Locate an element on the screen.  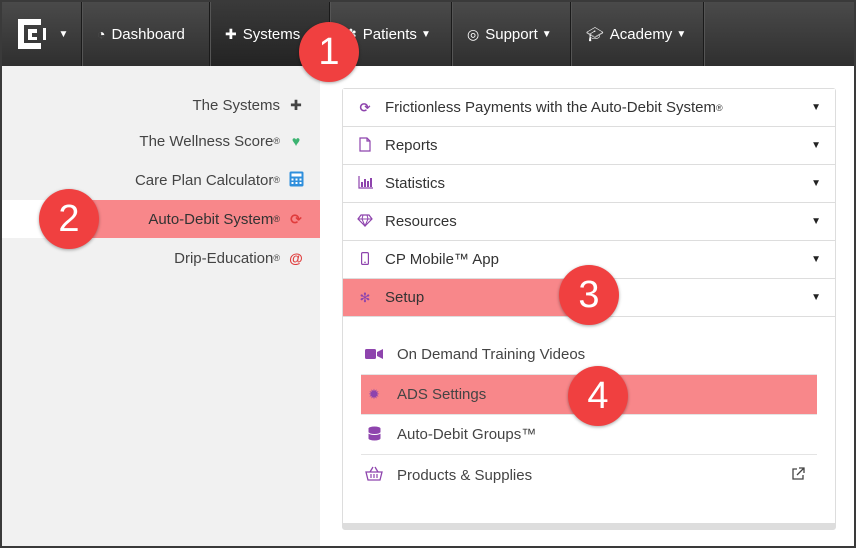
accordion-row-reports: Reports ▼ is located at coordinates (589, 146).